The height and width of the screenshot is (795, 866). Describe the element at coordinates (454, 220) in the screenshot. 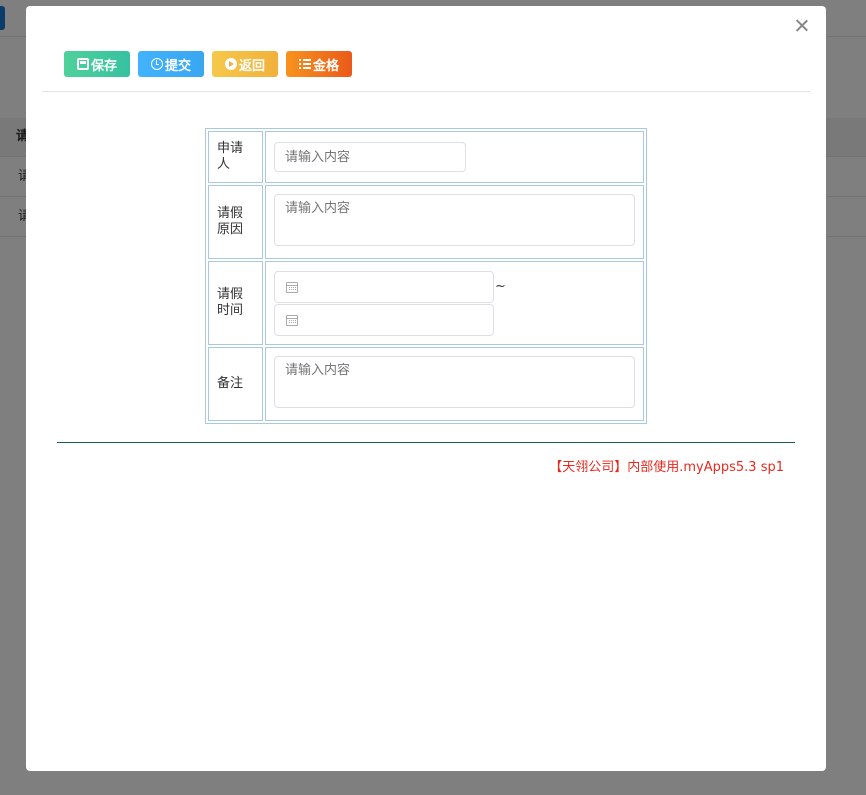

I see `reason-textarea` at that location.